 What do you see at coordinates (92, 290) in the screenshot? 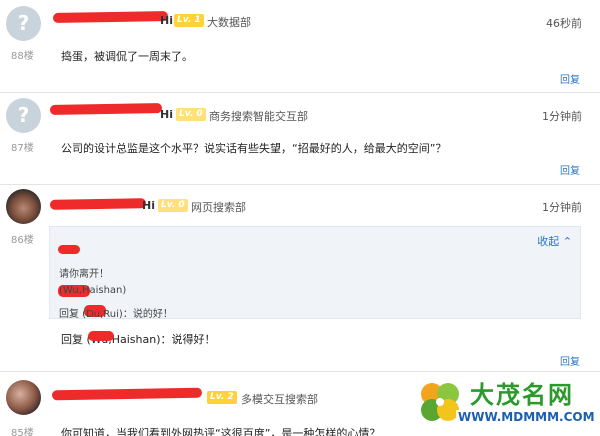
I see `sub-reply-author: (Wu,Haishan)` at bounding box center [92, 290].